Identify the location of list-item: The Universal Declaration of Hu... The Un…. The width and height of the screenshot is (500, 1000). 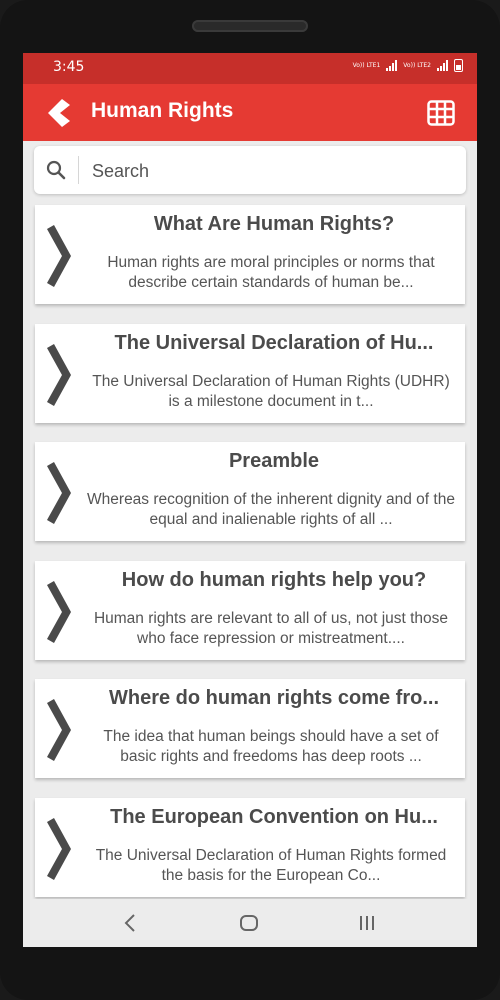
(250, 373).